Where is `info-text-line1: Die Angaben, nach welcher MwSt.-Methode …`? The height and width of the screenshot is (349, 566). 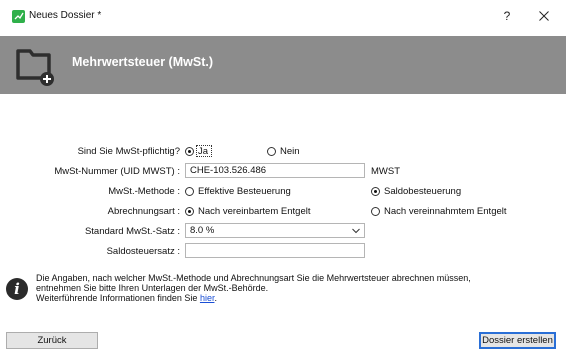 info-text-line1: Die Angaben, nach welcher MwSt.-Methode … is located at coordinates (253, 278).